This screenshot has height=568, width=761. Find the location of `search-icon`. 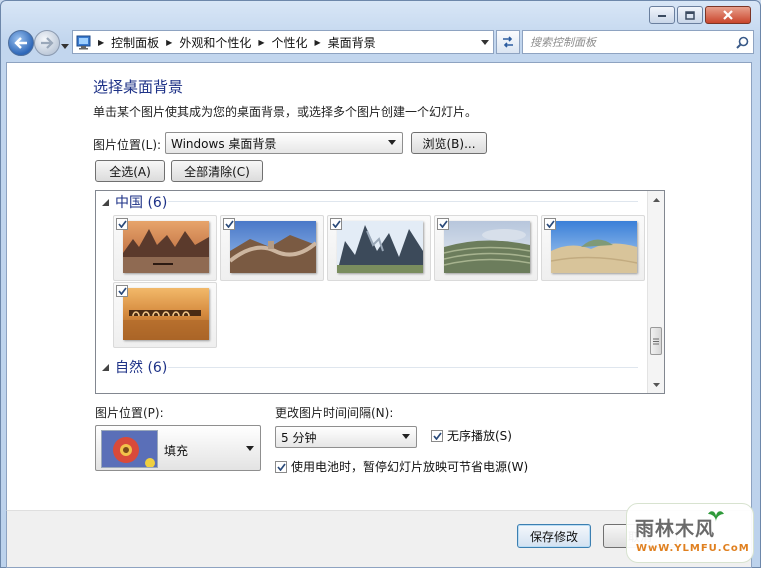

search-icon is located at coordinates (742, 42).